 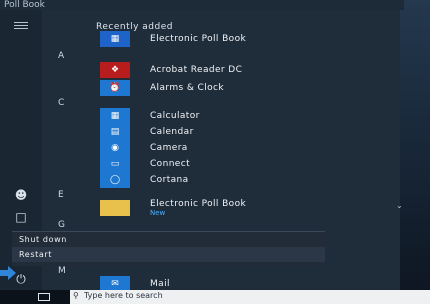 What do you see at coordinates (144, 180) in the screenshot?
I see `app-cortana: ◯ Cortana` at bounding box center [144, 180].